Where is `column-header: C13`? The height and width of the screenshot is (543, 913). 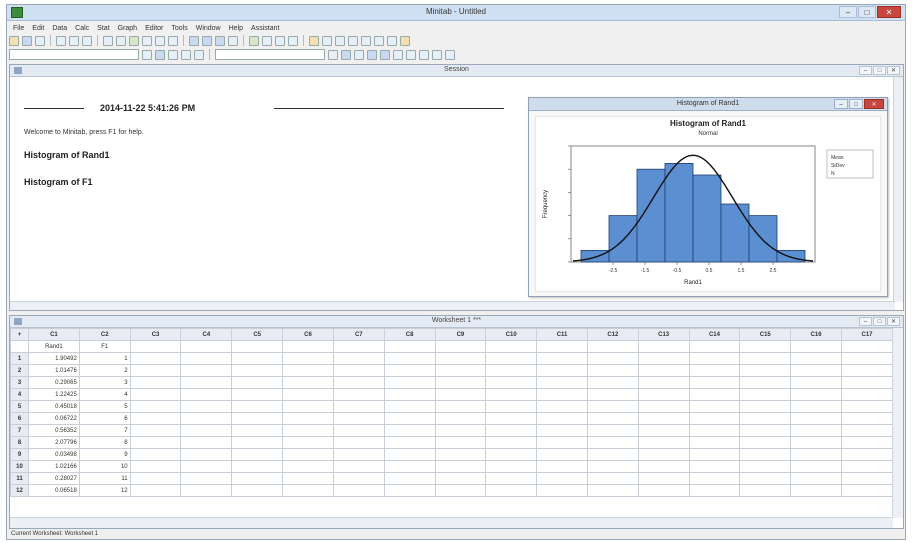 column-header: C13 is located at coordinates (663, 334).